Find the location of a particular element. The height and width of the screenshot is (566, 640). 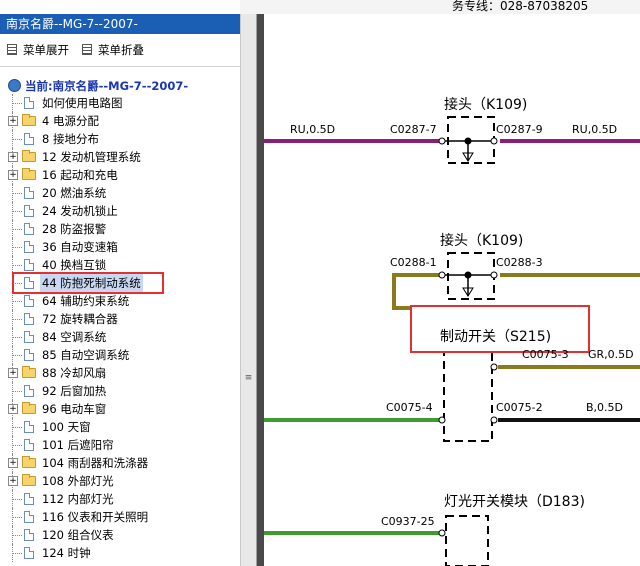

connector2-left-wire is located at coordinates (416, 291).